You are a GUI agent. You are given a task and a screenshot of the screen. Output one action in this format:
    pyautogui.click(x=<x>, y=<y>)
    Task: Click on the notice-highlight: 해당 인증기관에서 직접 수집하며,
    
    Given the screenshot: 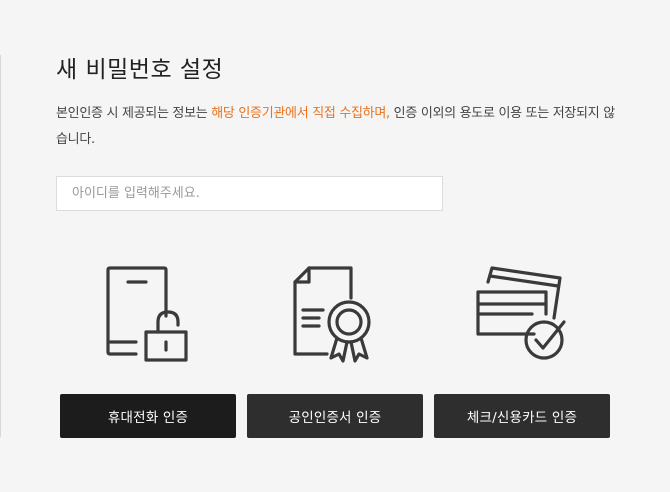 What is the action you would take?
    pyautogui.click(x=300, y=113)
    